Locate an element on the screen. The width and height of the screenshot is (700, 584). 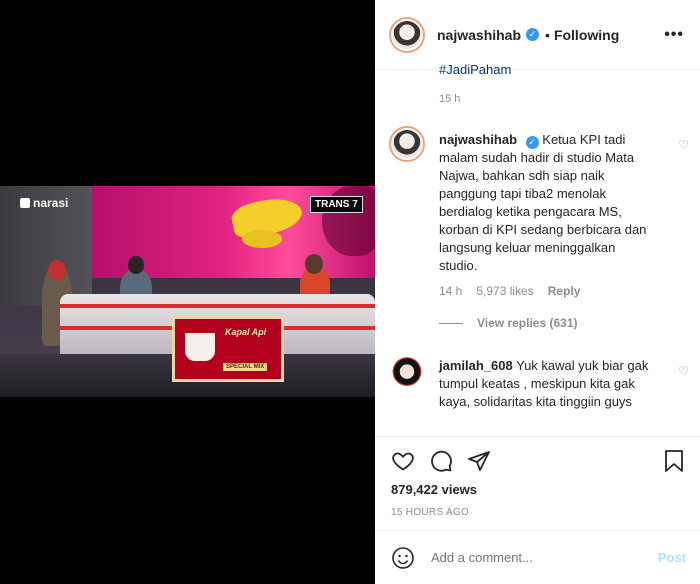
sponsor-brand: Kapal Api is located at coordinates (246, 332).